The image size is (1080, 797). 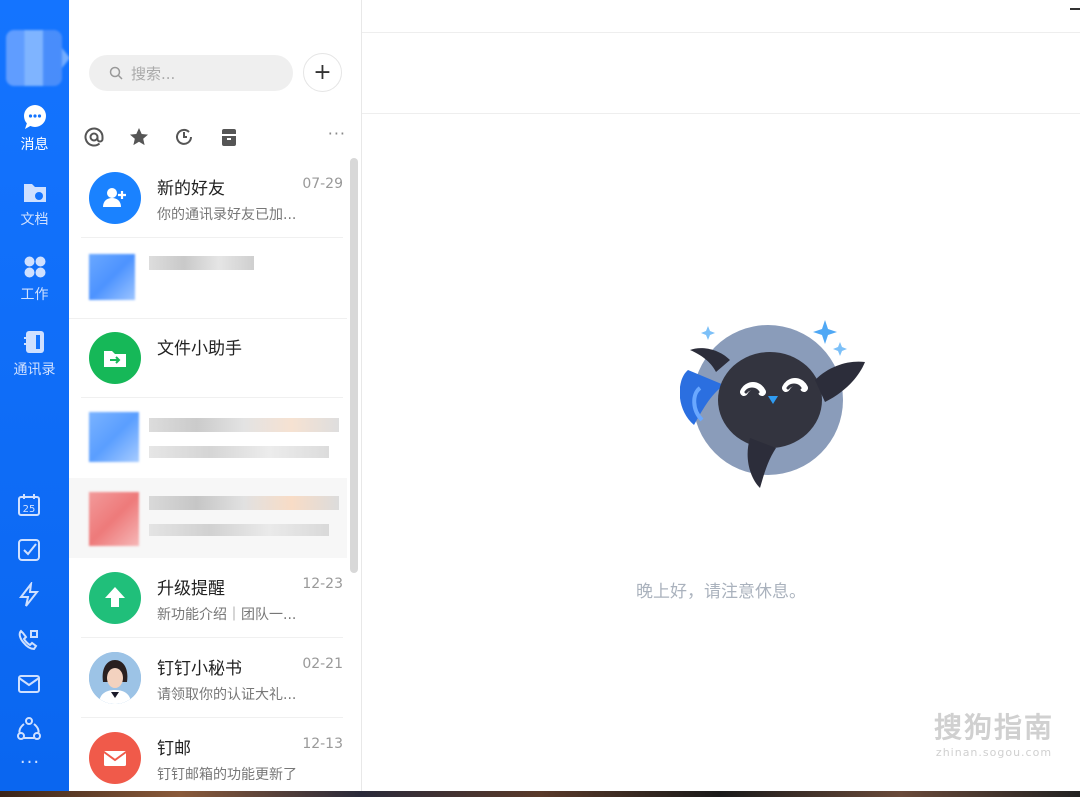 What do you see at coordinates (116, 73) in the screenshot?
I see `search-icon` at bounding box center [116, 73].